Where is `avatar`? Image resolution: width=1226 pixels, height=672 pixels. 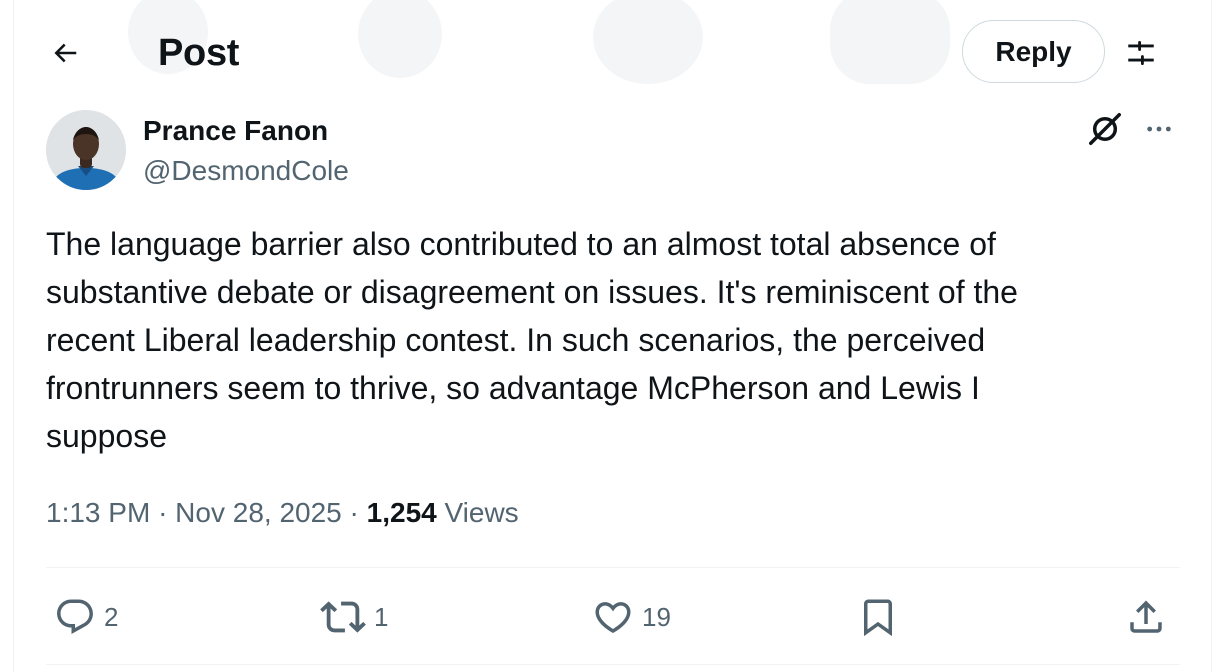
avatar is located at coordinates (86, 150).